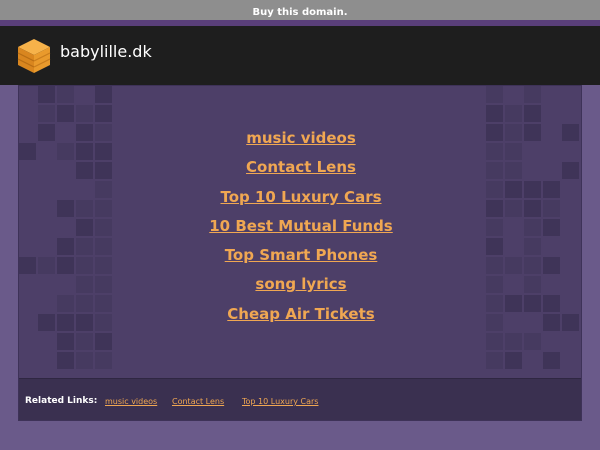 This screenshot has height=450, width=600. Describe the element at coordinates (280, 401) in the screenshot. I see `related-link-top-10-luxury-cars: Top 10 Luxury Cars` at that location.